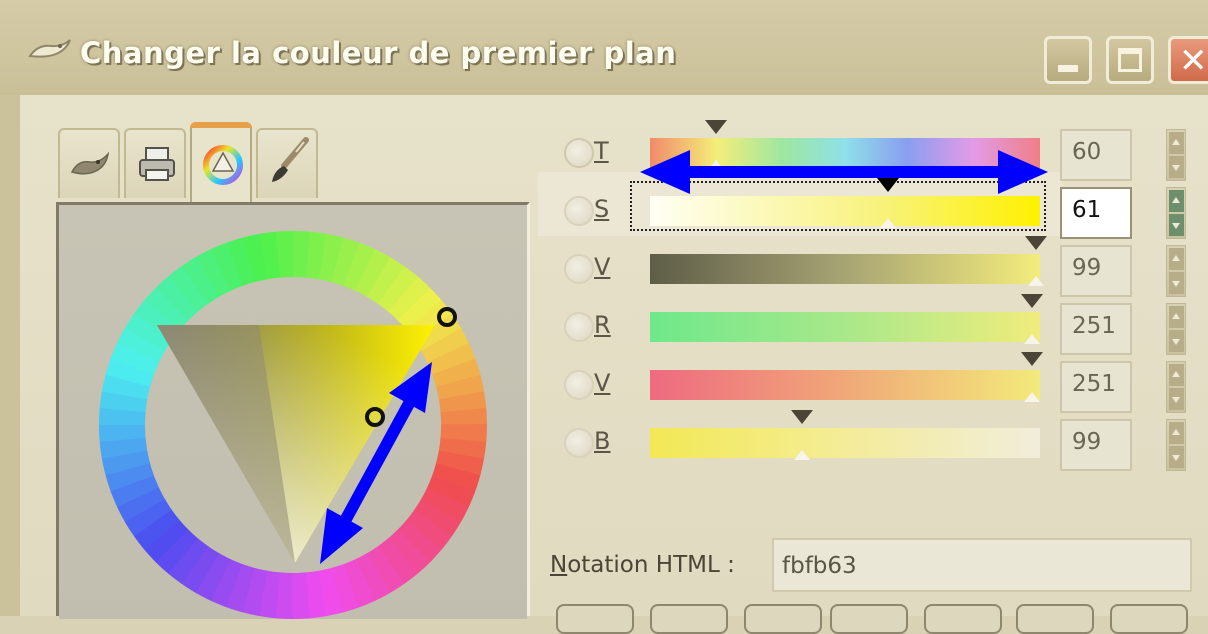 This screenshot has width=1208, height=634. What do you see at coordinates (845, 269) in the screenshot?
I see `value-slider` at bounding box center [845, 269].